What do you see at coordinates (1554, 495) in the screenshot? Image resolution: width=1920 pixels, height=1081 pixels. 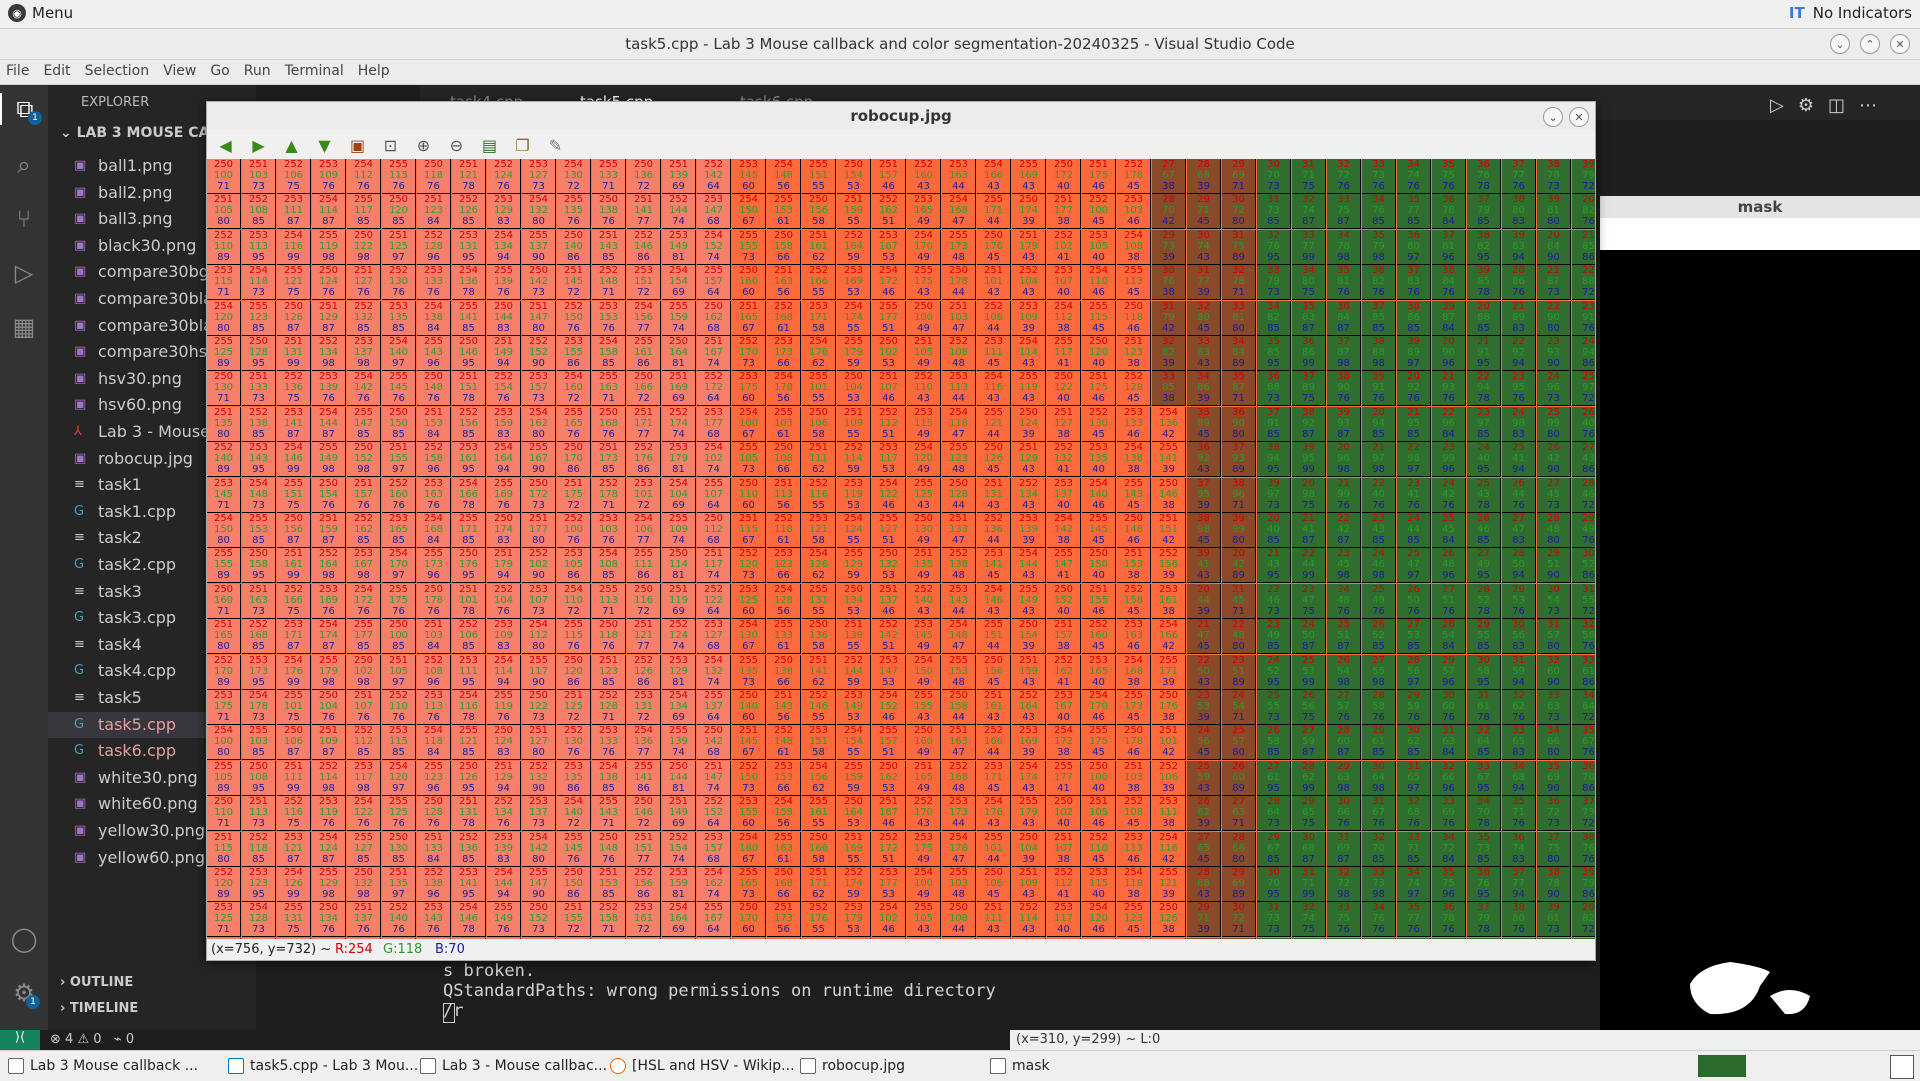 I see `pixel-cell: 27 45 73` at bounding box center [1554, 495].